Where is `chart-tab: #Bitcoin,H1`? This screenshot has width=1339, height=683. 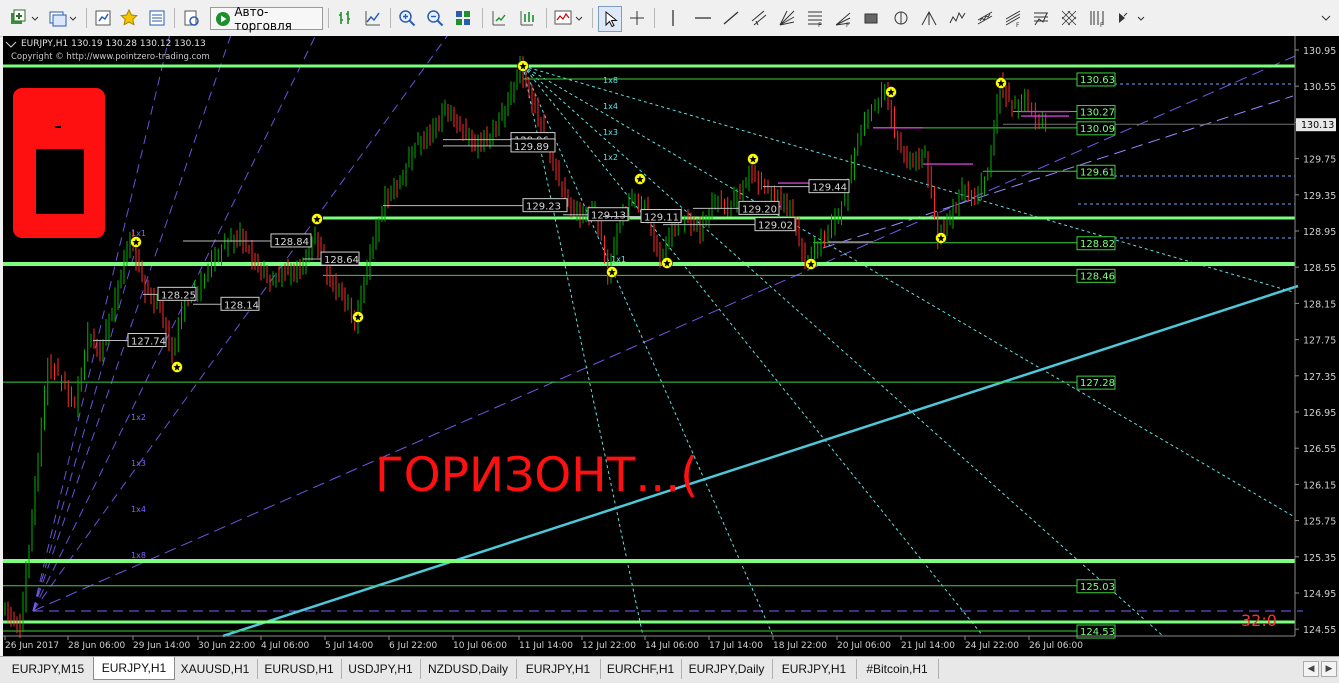
chart-tab: #Bitcoin,H1 is located at coordinates (897, 669).